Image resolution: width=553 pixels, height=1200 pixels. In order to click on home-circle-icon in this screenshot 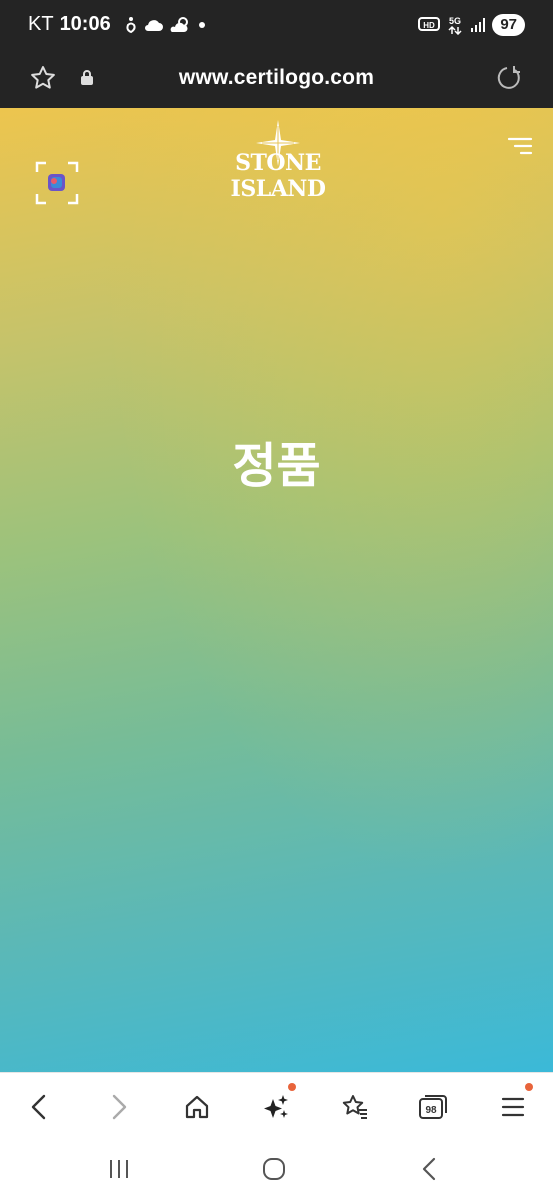, I will do `click(274, 1169)`.